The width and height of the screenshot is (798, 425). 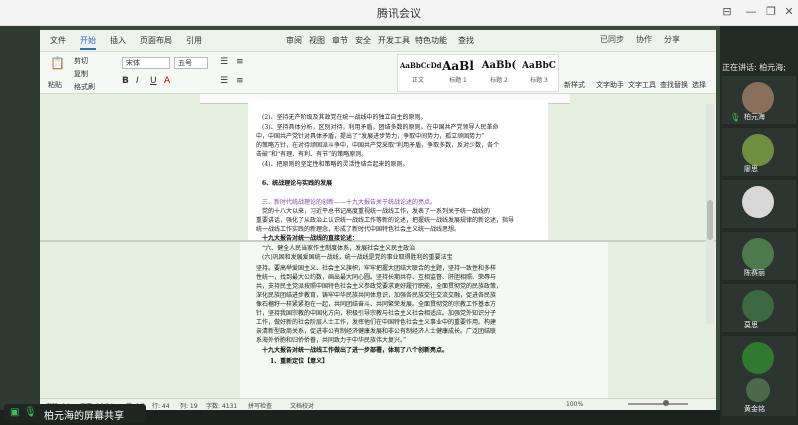 What do you see at coordinates (644, 39) in the screenshot?
I see `collaborate-button: 协作` at bounding box center [644, 39].